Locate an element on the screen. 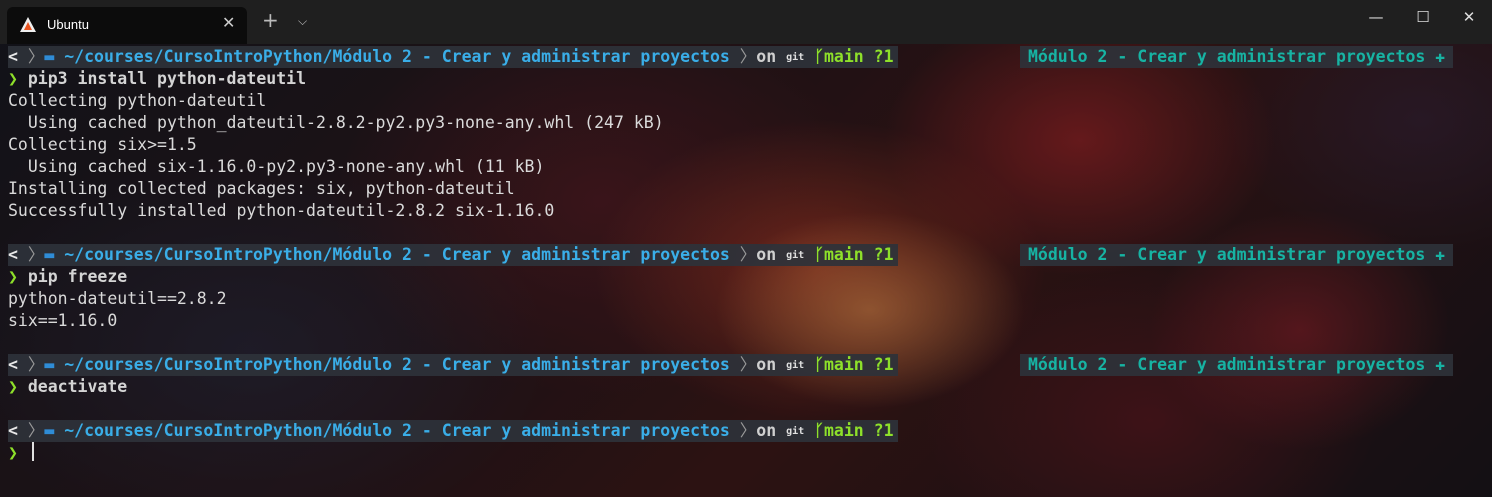  tab-title: Ubuntu is located at coordinates (68, 24).